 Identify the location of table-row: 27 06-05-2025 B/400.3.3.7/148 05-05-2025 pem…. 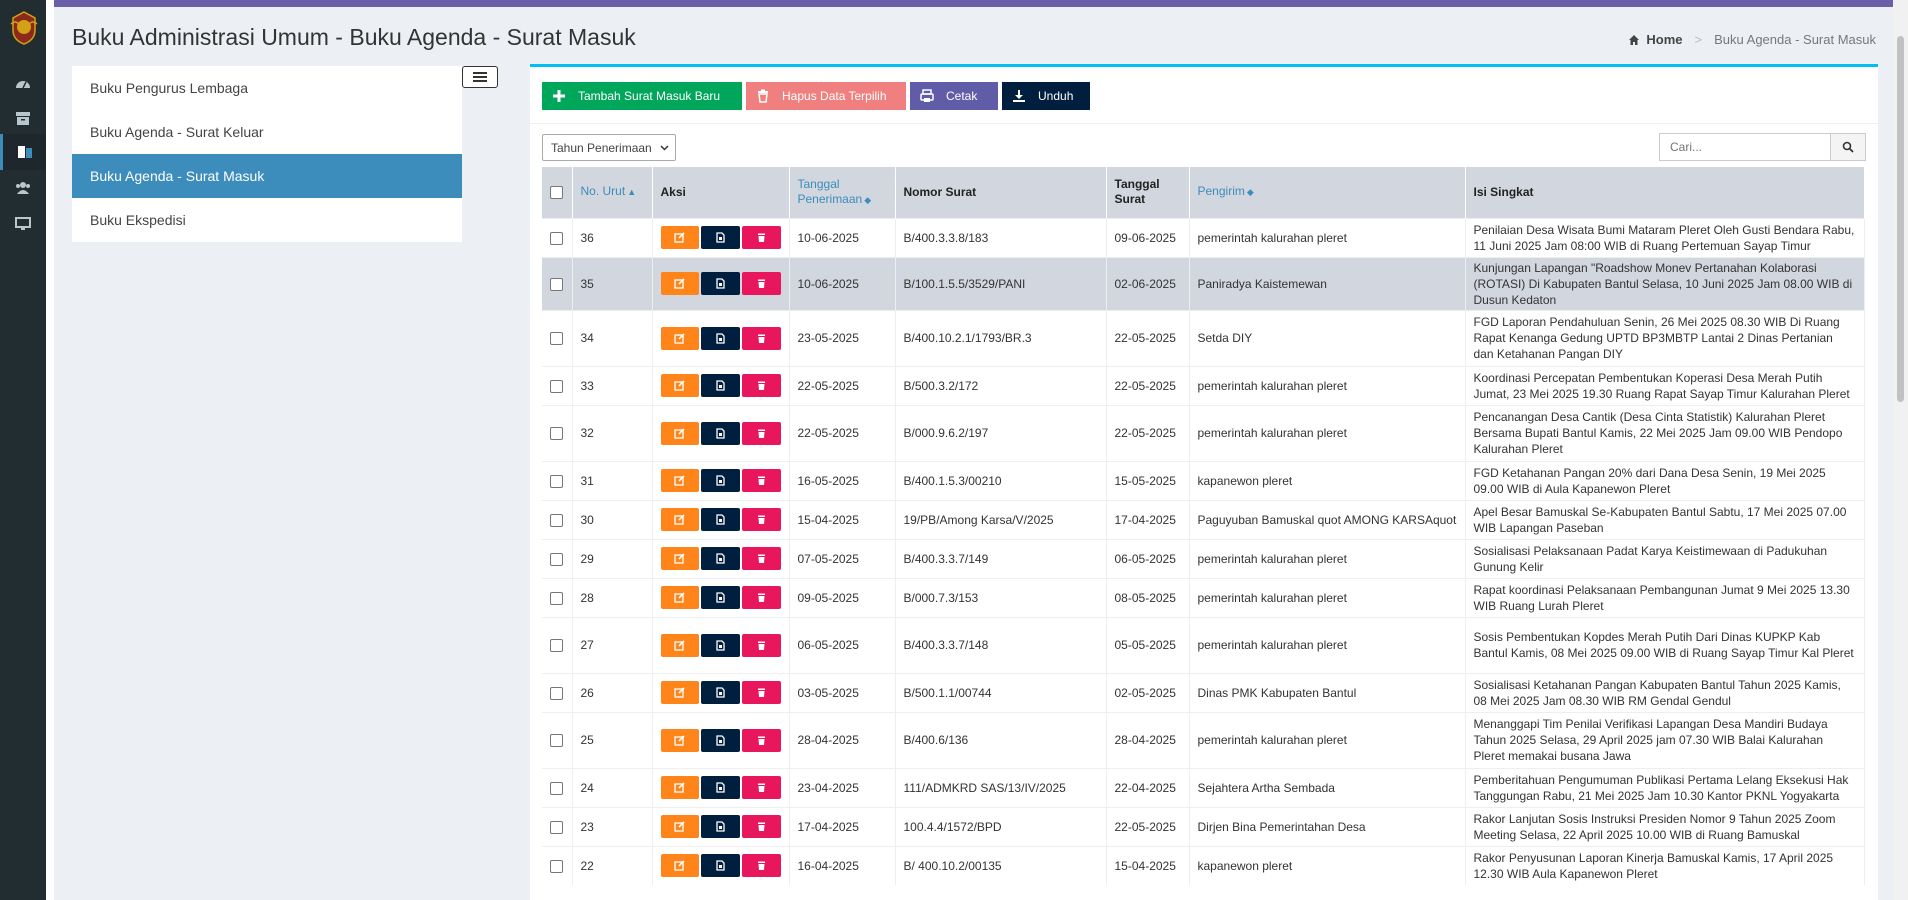
(1203, 644).